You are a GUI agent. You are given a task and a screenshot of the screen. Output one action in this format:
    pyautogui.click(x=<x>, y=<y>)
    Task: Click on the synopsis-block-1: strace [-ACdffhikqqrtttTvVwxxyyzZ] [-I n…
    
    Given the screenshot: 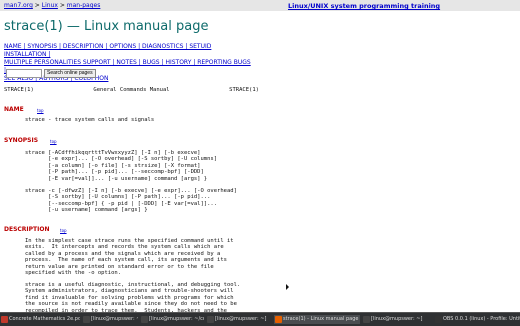 What is the action you would take?
    pyautogui.click(x=121, y=166)
    